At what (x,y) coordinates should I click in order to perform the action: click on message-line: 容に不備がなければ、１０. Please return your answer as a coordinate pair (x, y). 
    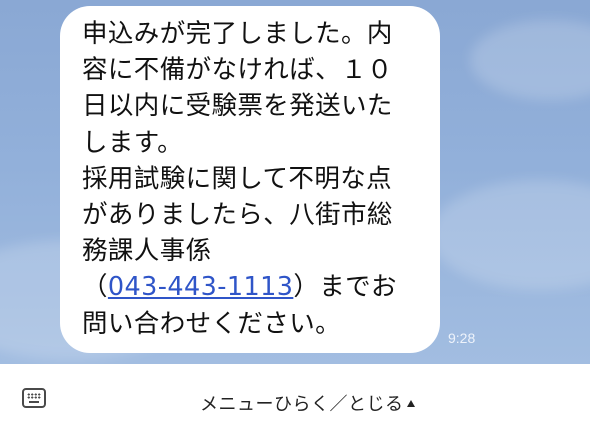
    Looking at the image, I should click on (237, 70).